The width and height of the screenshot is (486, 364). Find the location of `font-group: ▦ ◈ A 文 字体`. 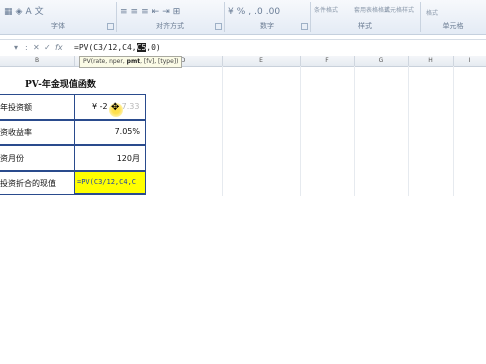

font-group: ▦ ◈ A 文 字体 is located at coordinates (58, 17).